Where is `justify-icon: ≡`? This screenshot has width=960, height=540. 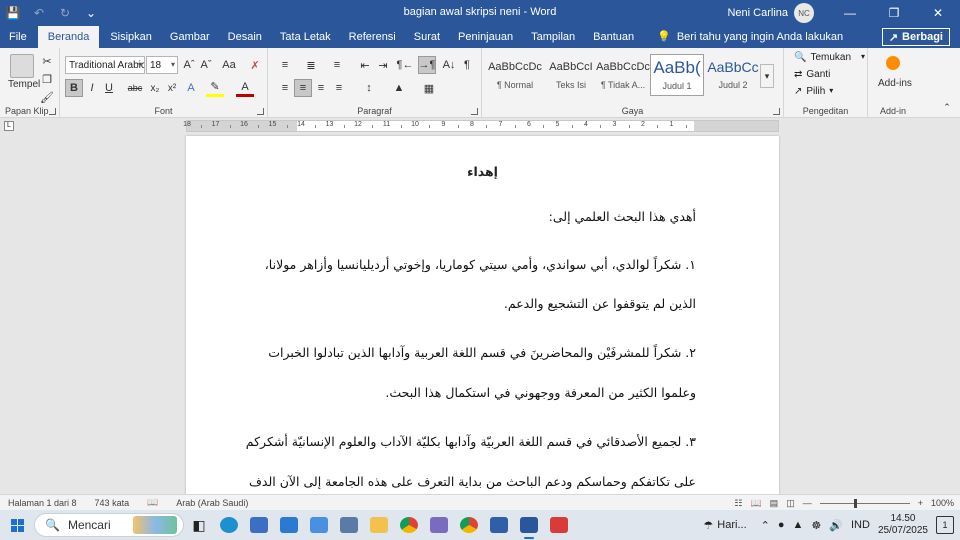
justify-icon: ≡ is located at coordinates (339, 88).